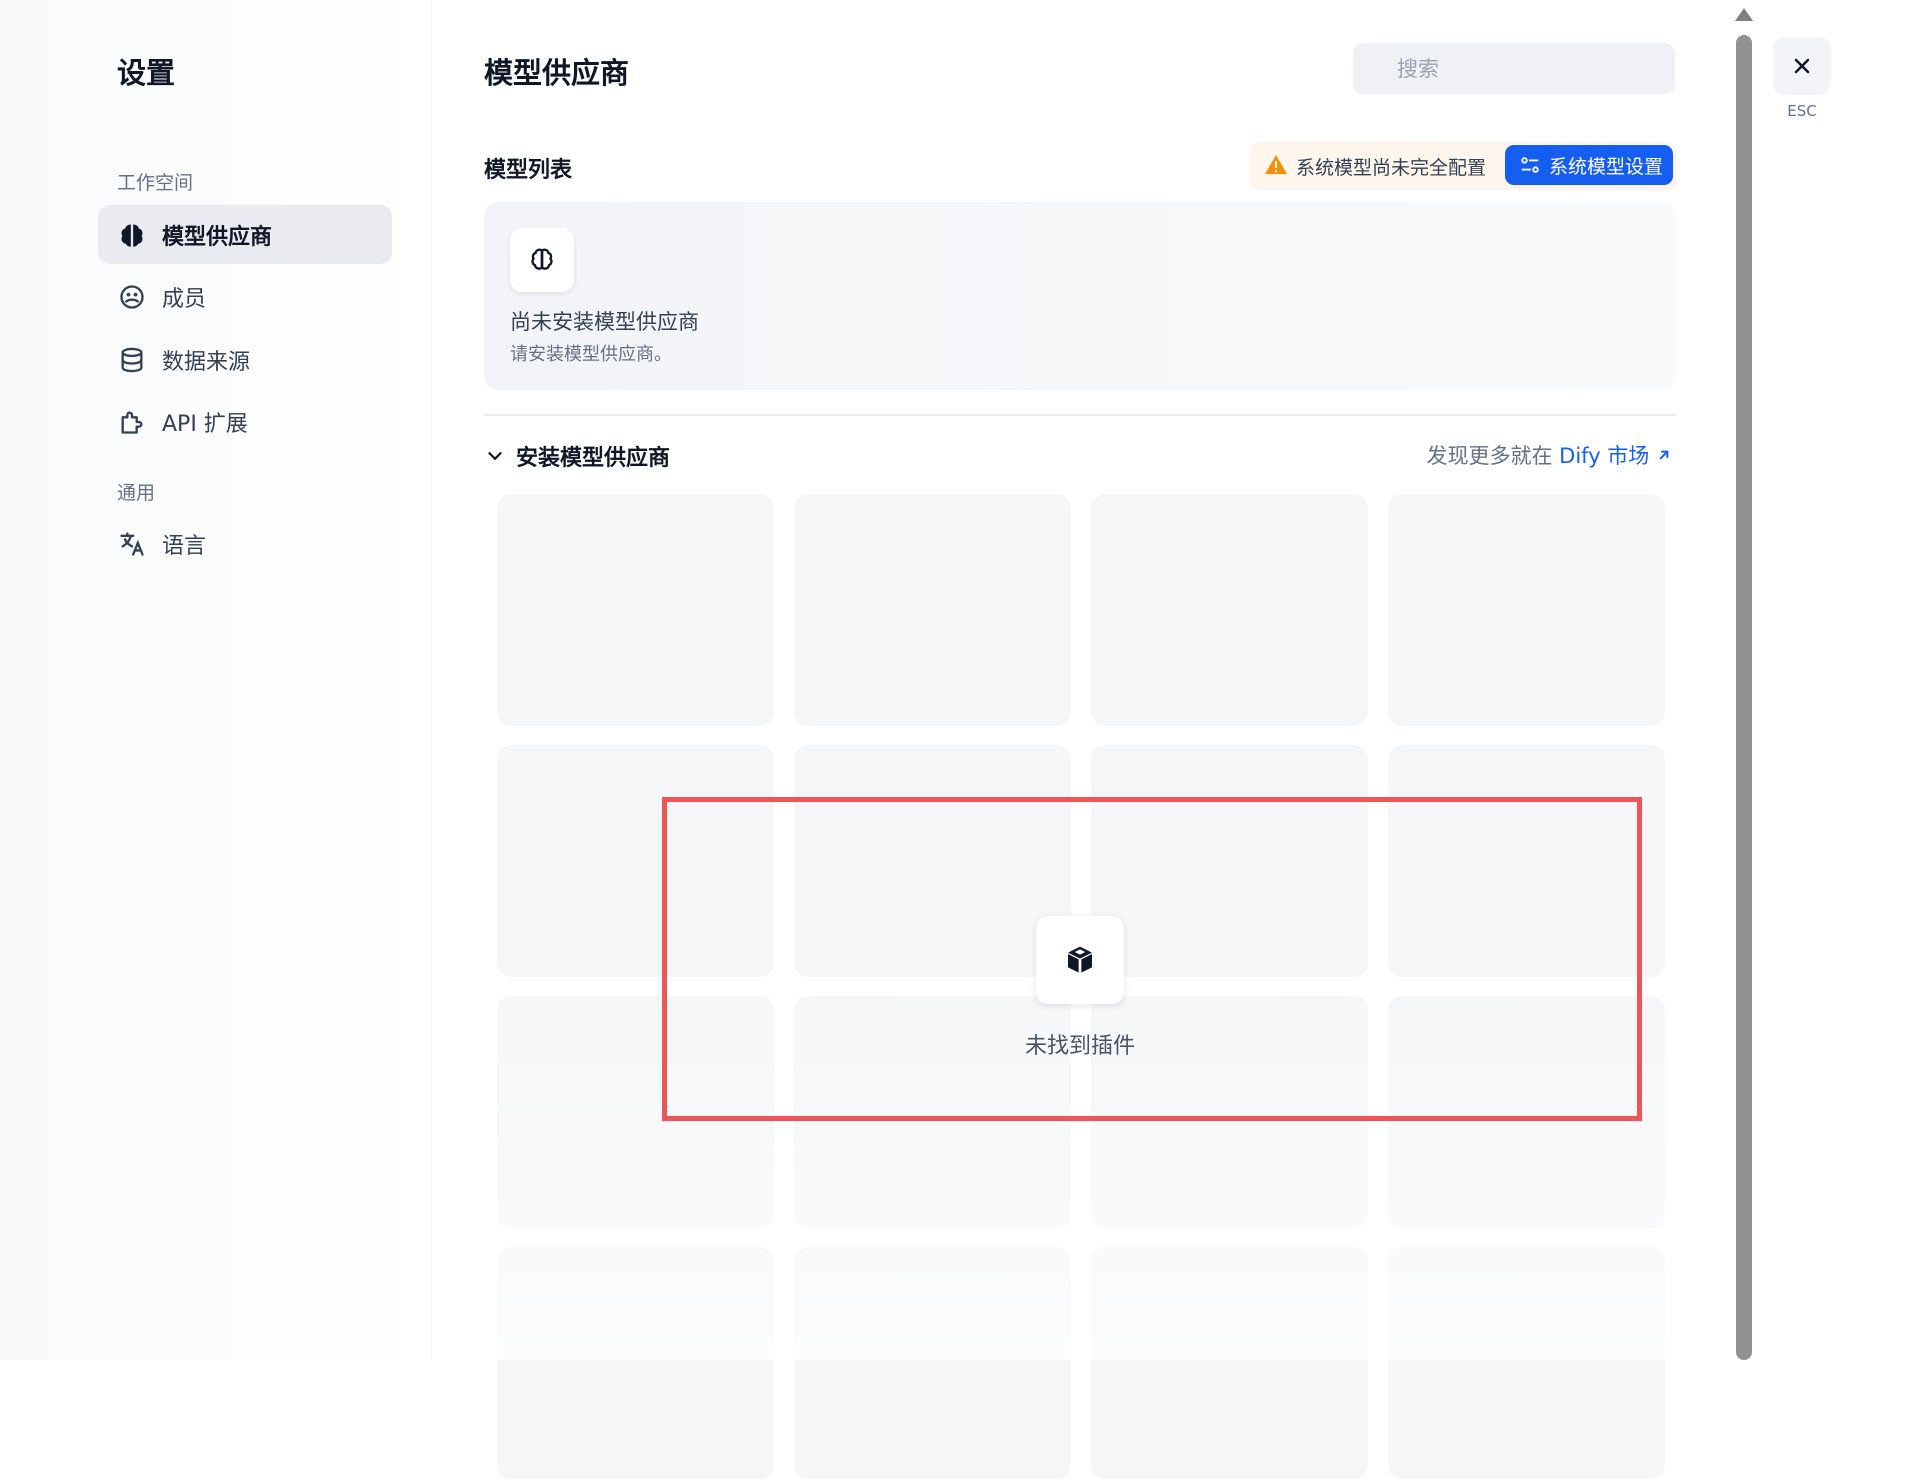 This screenshot has width=1916, height=1479. What do you see at coordinates (155, 183) in the screenshot?
I see `group-label-workspace: 工作空间` at bounding box center [155, 183].